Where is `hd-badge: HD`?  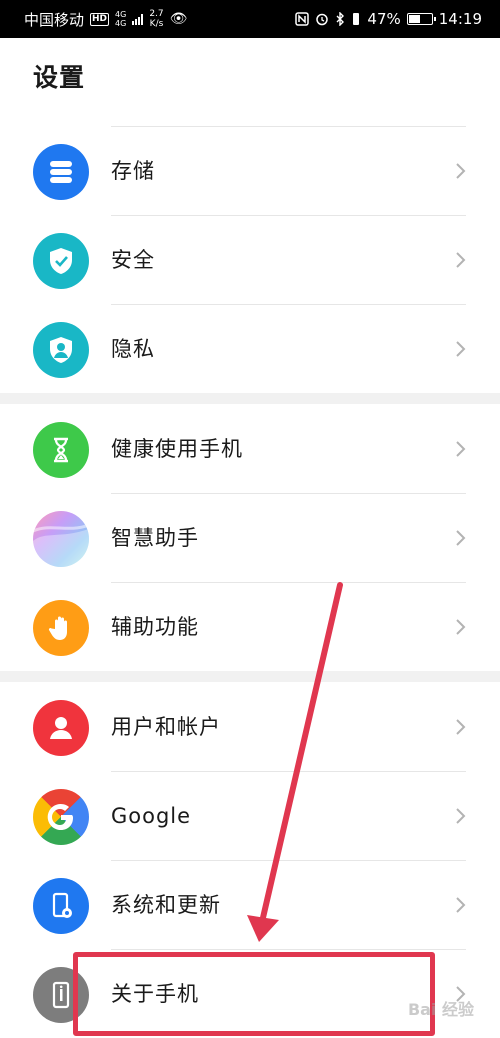 hd-badge: HD is located at coordinates (100, 19).